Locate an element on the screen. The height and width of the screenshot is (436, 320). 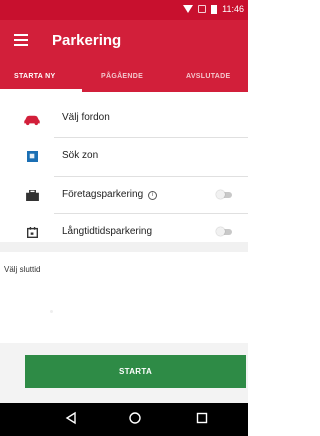
tab-active-indicator is located at coordinates (41, 90).